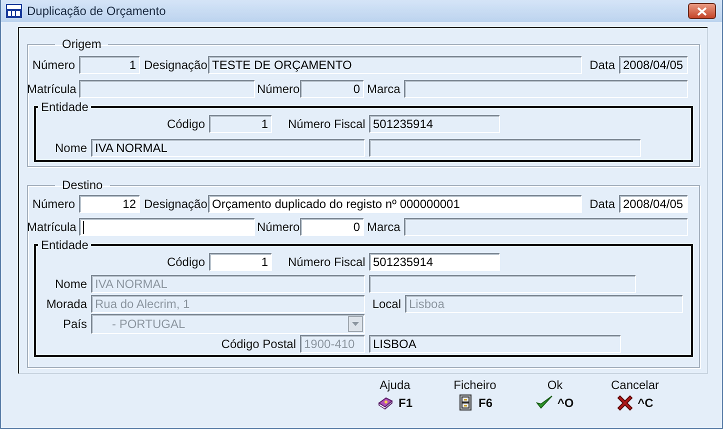 The width and height of the screenshot is (723, 429). Describe the element at coordinates (475, 394) in the screenshot. I see `file-button: Ficheiro F6` at that location.